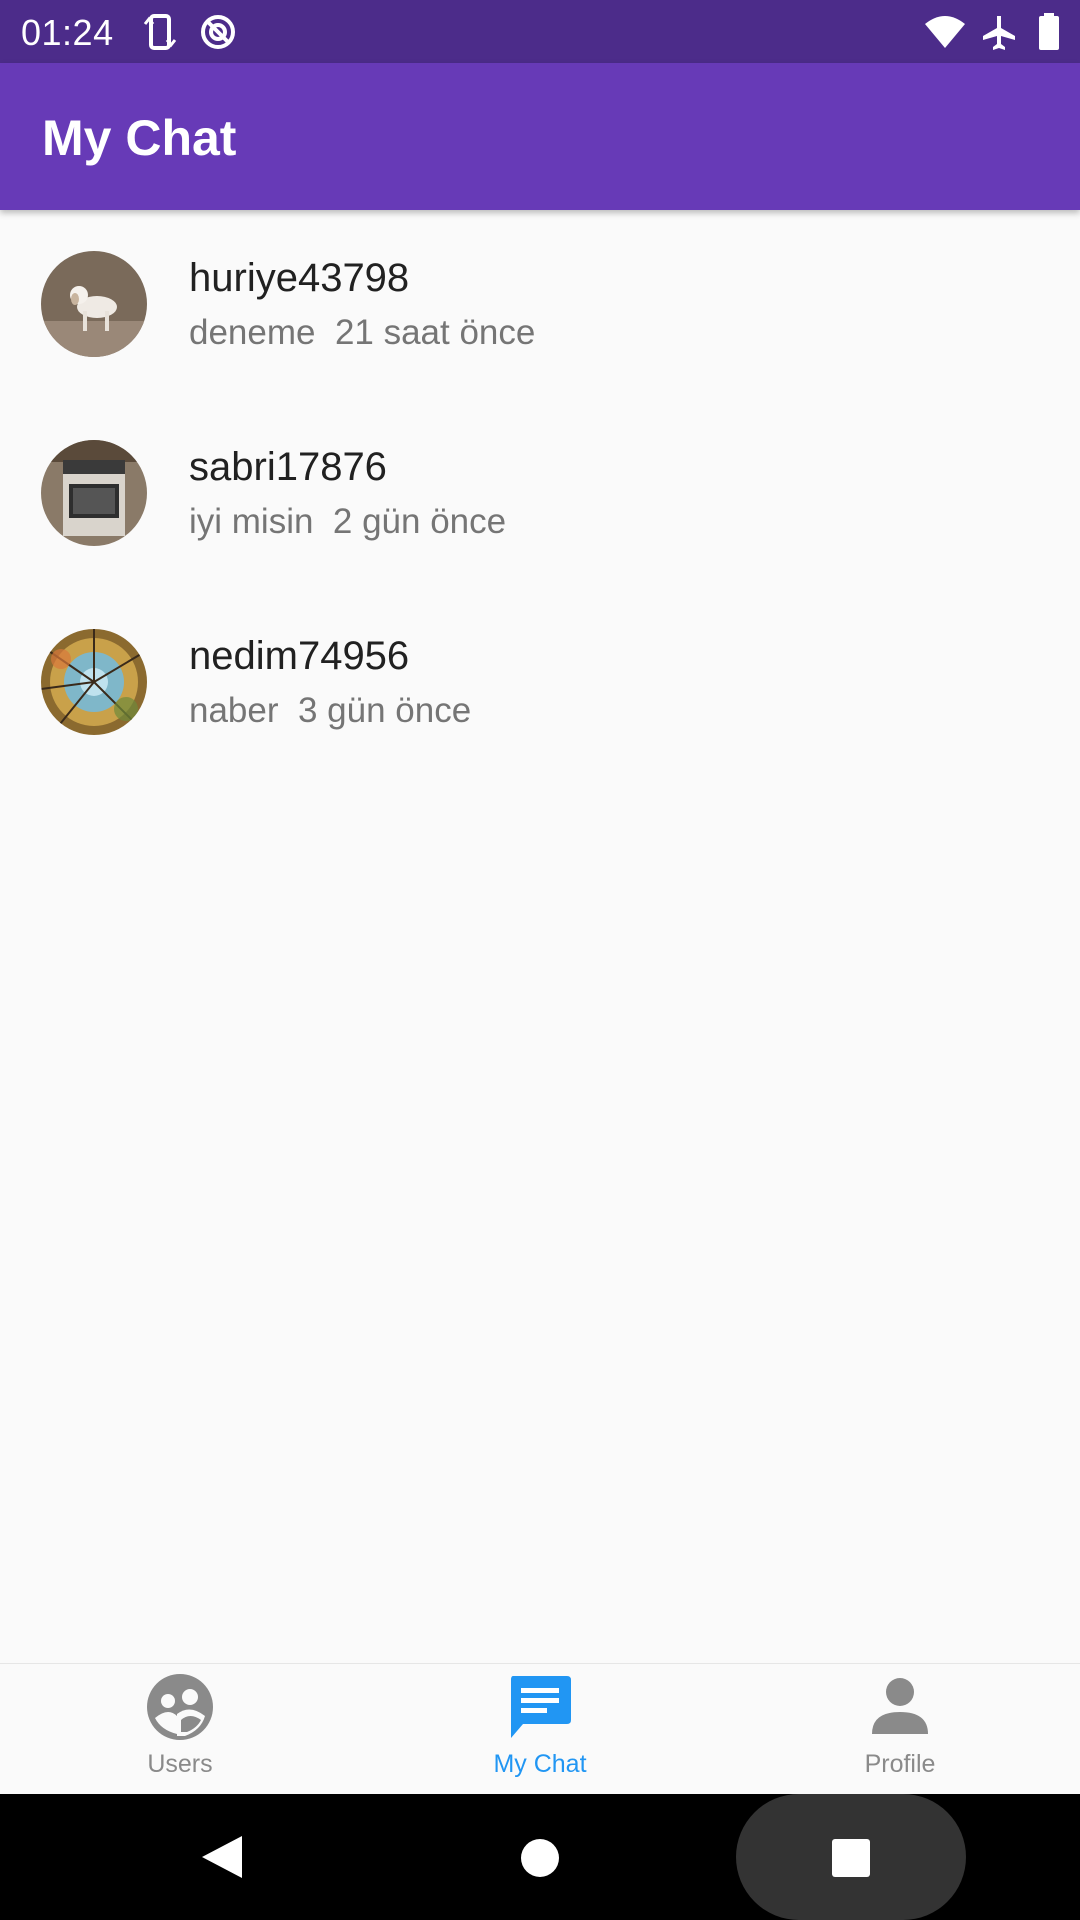  What do you see at coordinates (900, 1706) in the screenshot?
I see `profile-icon` at bounding box center [900, 1706].